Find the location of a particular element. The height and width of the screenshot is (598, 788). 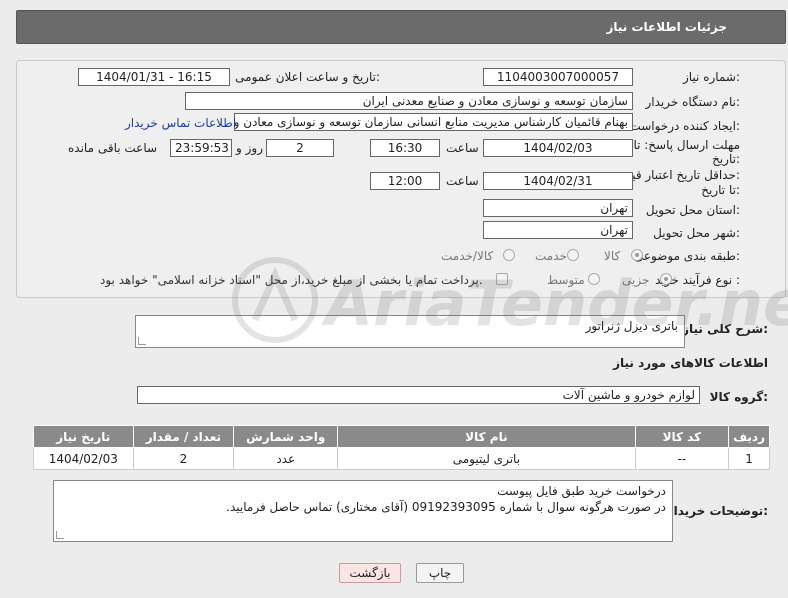

col-code-header: کد کالا is located at coordinates (682, 436).